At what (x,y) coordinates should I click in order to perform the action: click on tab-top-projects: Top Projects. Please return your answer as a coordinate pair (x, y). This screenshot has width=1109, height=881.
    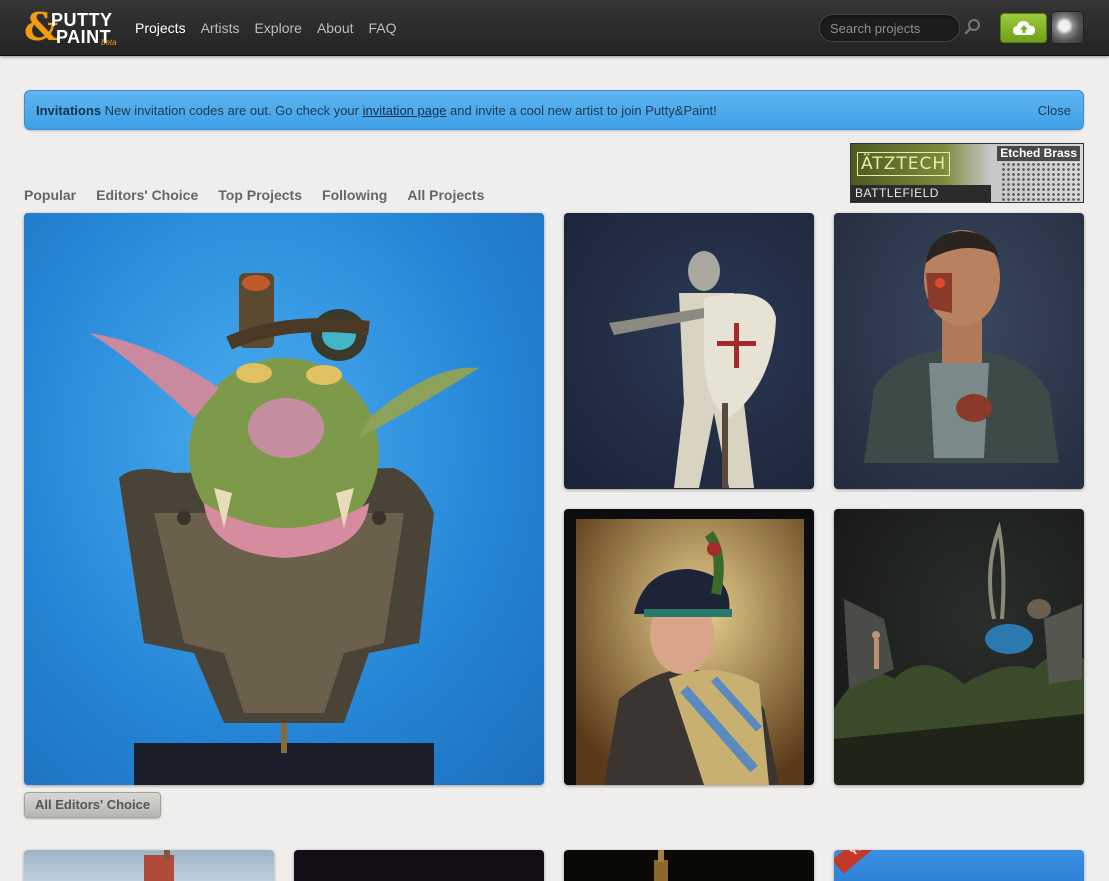
    Looking at the image, I should click on (260, 195).